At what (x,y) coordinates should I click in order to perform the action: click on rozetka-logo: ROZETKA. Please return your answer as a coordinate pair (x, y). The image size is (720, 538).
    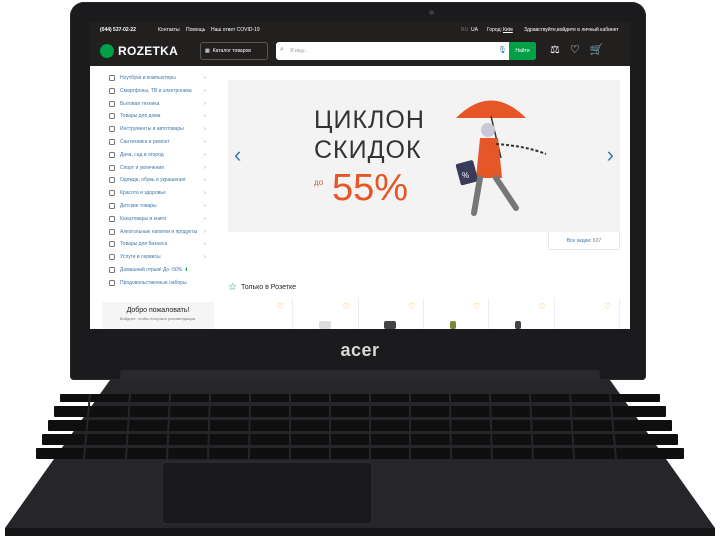
    Looking at the image, I should click on (139, 51).